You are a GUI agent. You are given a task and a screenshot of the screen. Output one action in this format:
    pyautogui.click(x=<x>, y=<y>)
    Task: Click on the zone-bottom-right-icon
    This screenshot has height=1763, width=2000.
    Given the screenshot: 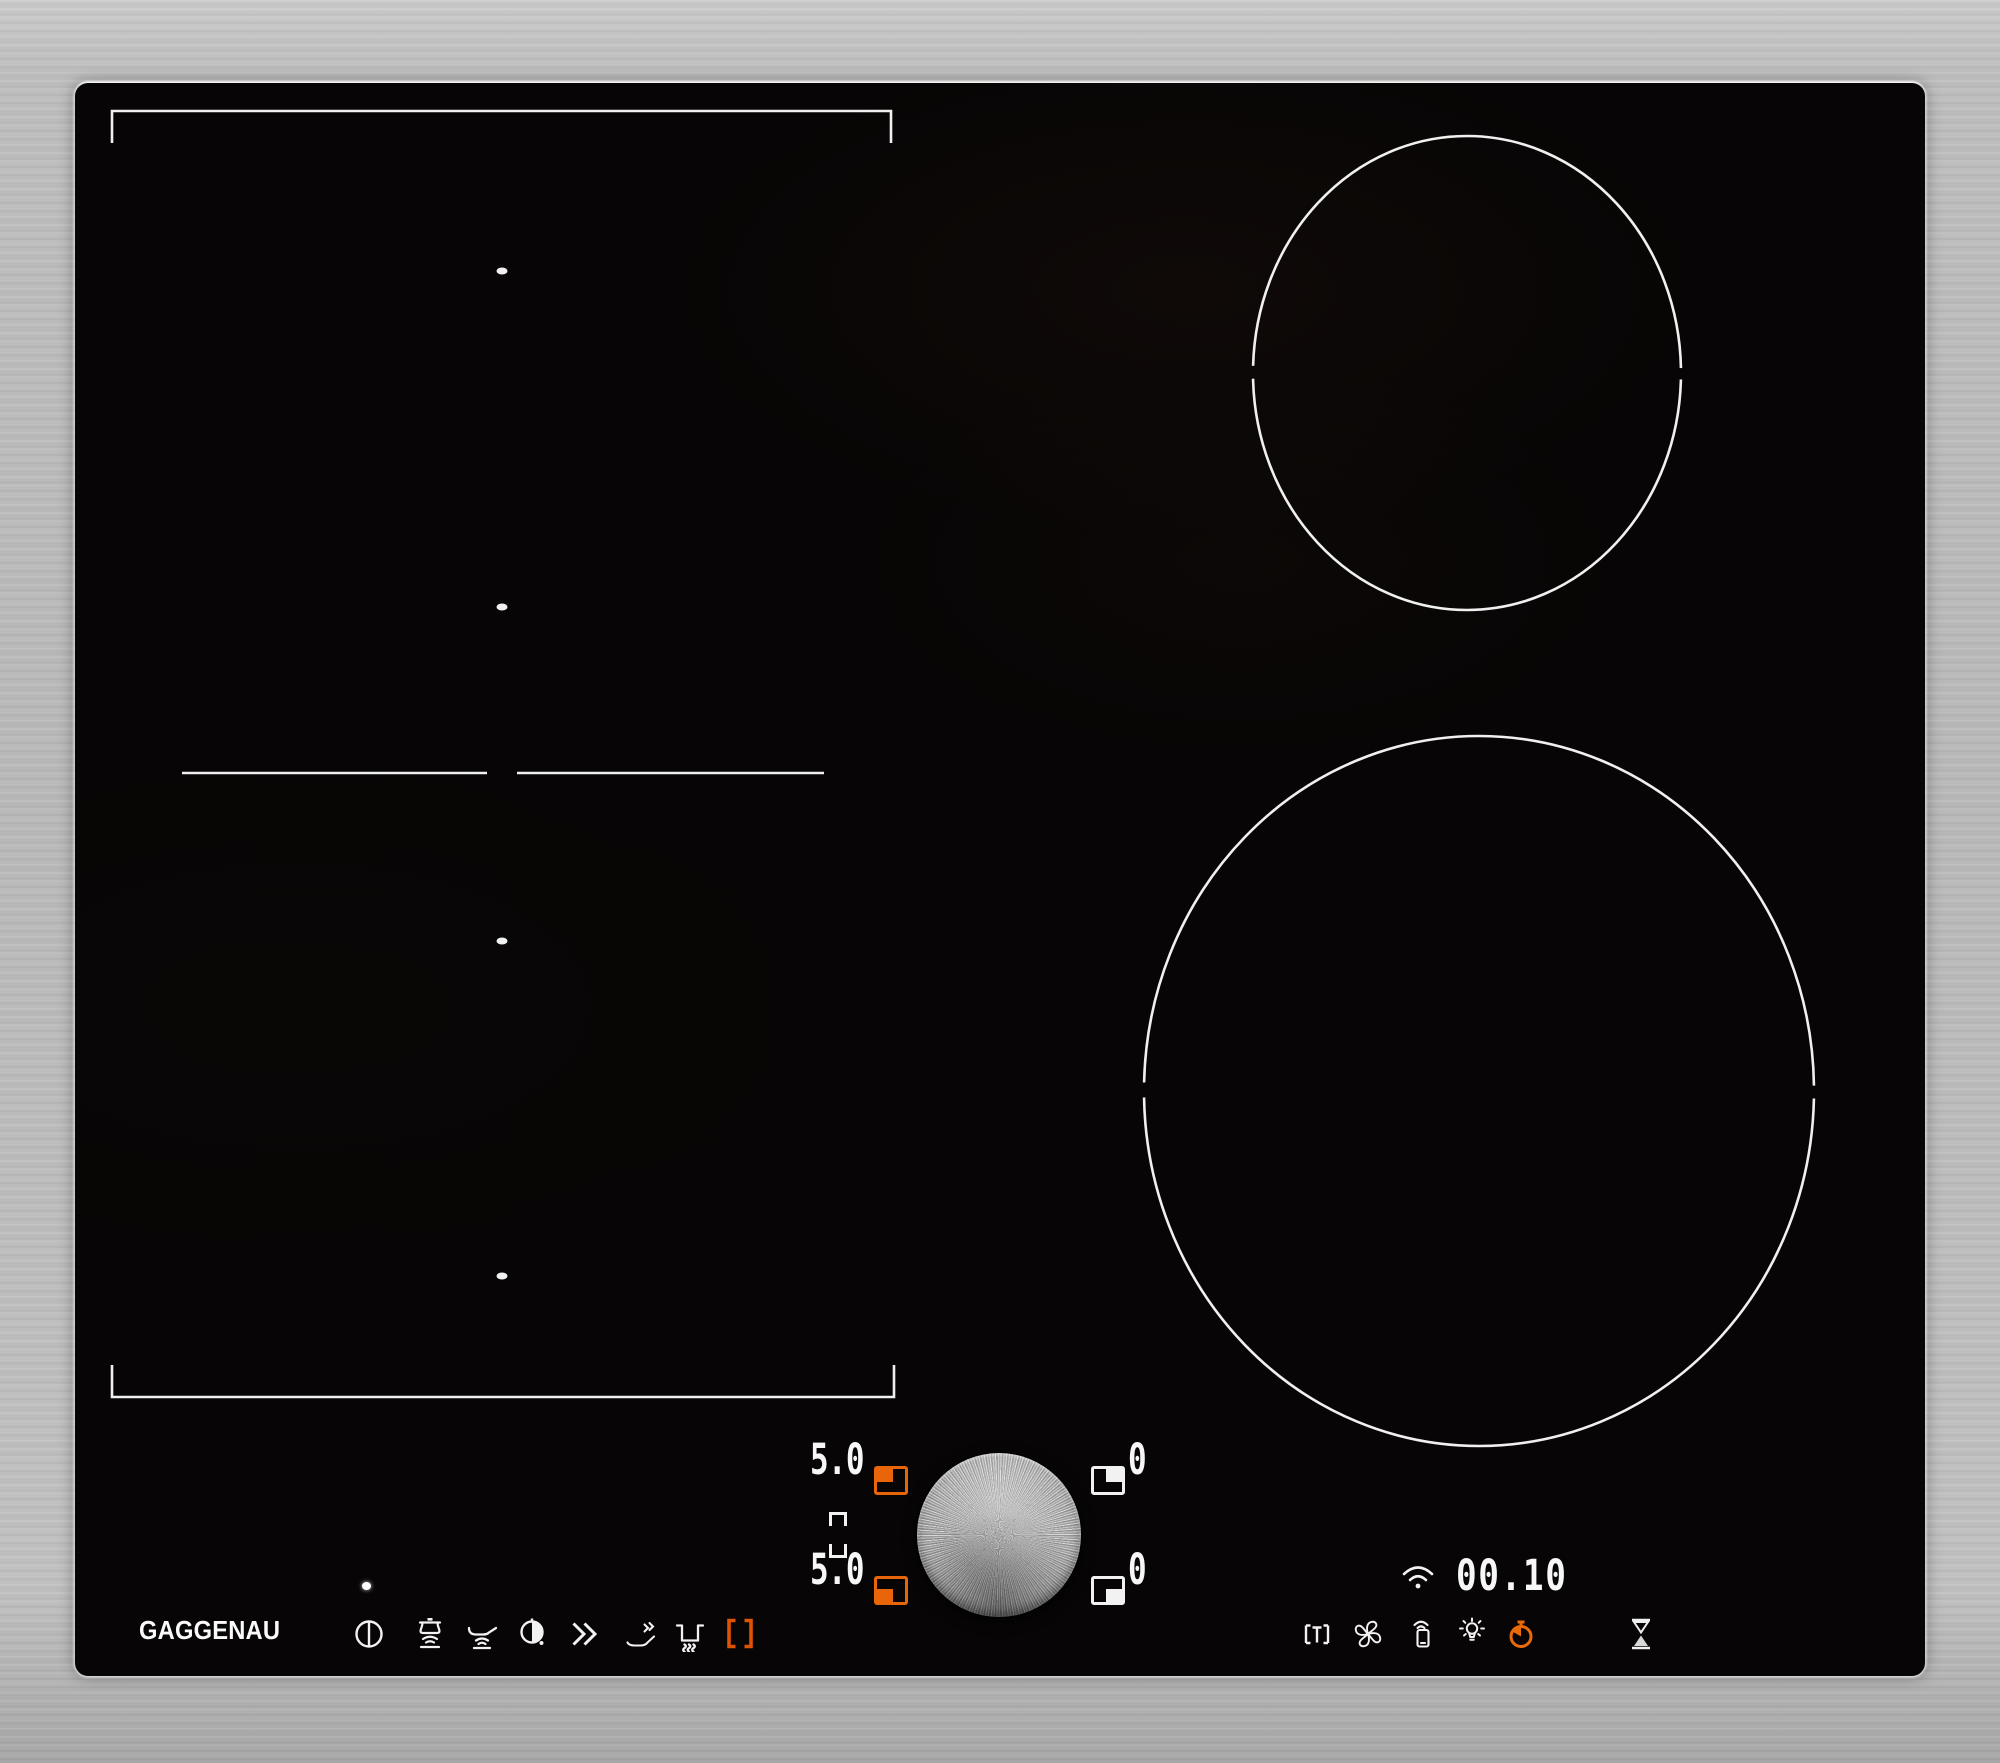 What is the action you would take?
    pyautogui.click(x=1108, y=1590)
    